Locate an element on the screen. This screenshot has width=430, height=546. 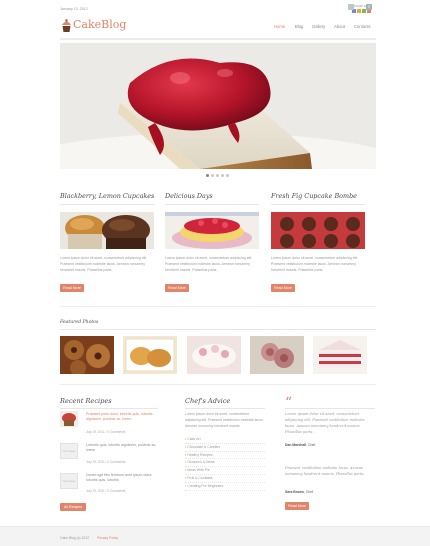
muffins-photo is located at coordinates (150, 355).